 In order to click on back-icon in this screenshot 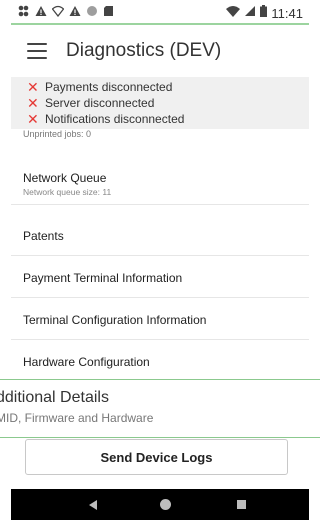, I will do `click(93, 505)`.